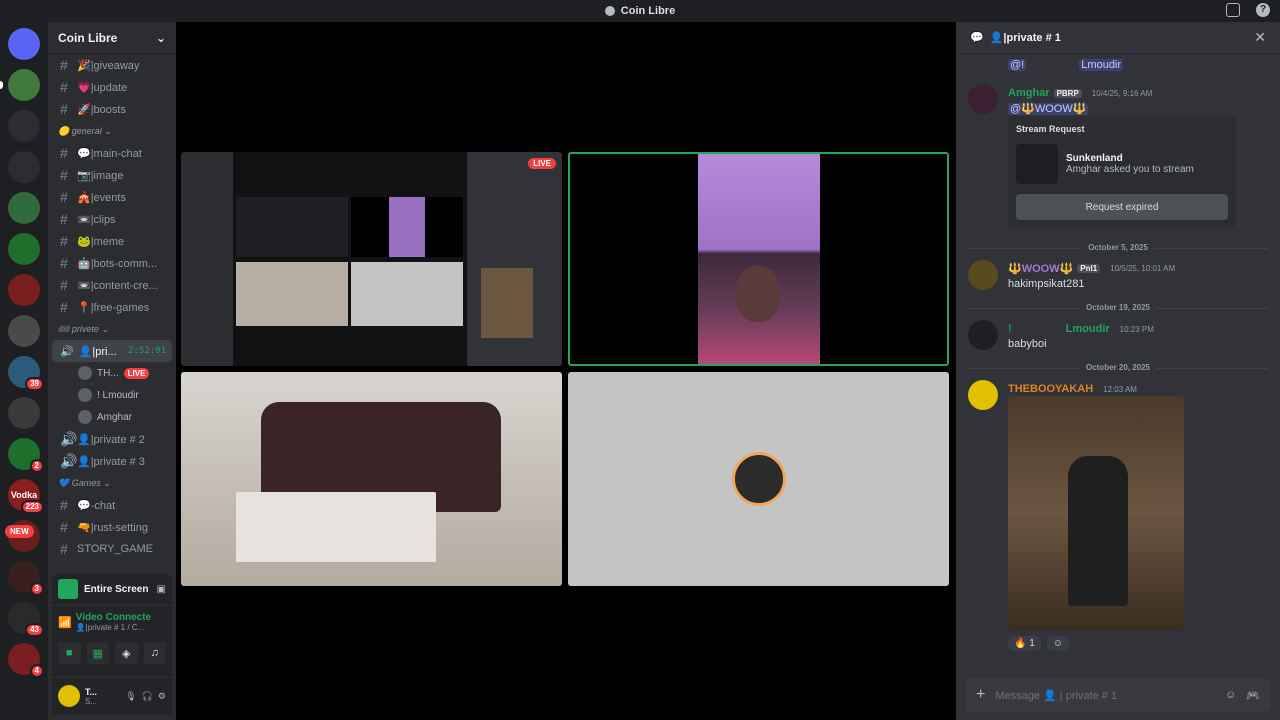 The width and height of the screenshot is (1280, 720). What do you see at coordinates (1040, 268) in the screenshot?
I see `message-author: 🔱WOOW🔱` at bounding box center [1040, 268].